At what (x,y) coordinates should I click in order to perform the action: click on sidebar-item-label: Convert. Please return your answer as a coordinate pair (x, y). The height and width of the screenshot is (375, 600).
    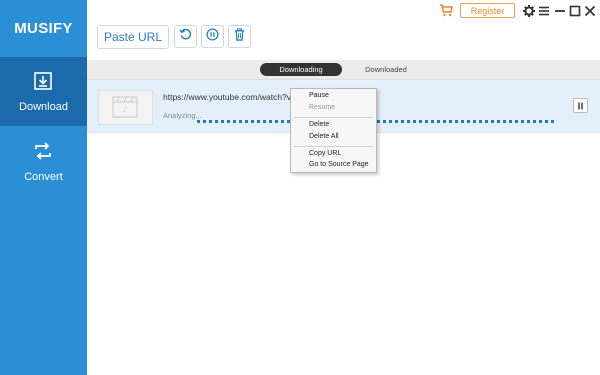
    Looking at the image, I should click on (43, 177).